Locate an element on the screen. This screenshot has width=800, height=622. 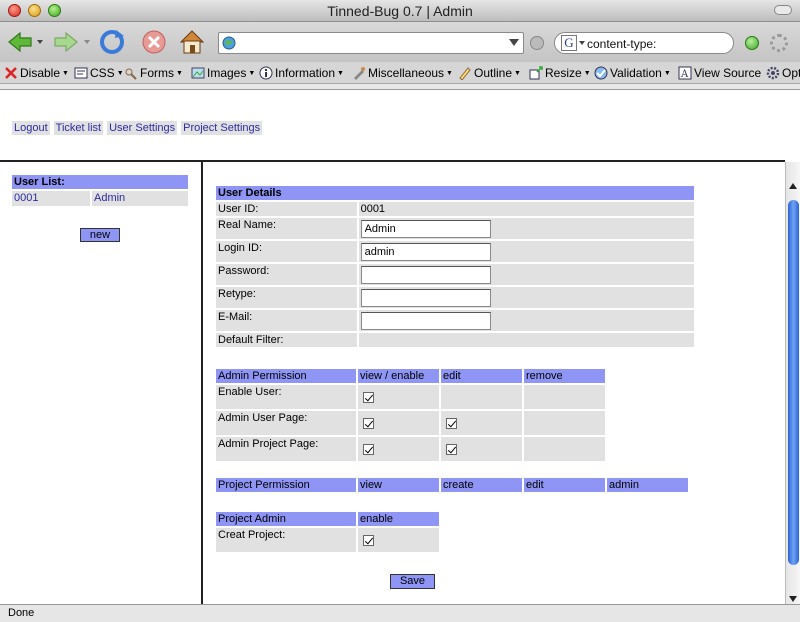
url-history-dropdown is located at coordinates (514, 42).